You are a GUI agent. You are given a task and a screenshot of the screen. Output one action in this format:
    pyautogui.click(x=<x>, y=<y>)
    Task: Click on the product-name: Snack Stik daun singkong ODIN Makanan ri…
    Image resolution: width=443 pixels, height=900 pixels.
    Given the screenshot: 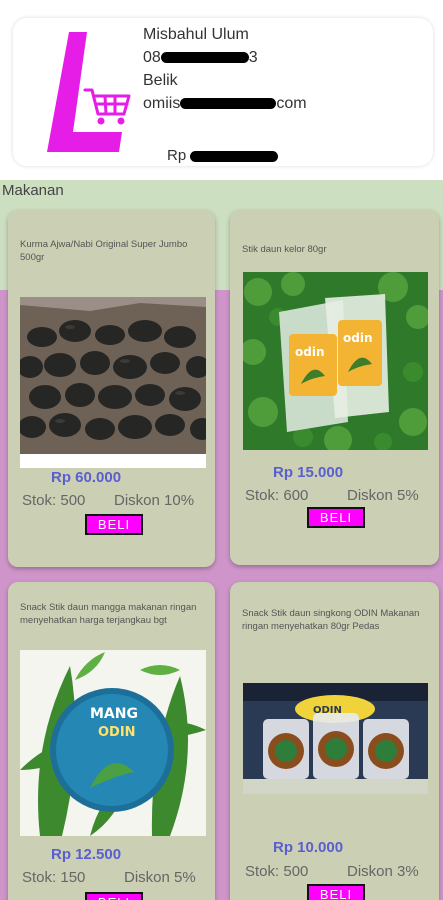 What is the action you would take?
    pyautogui.click(x=331, y=620)
    